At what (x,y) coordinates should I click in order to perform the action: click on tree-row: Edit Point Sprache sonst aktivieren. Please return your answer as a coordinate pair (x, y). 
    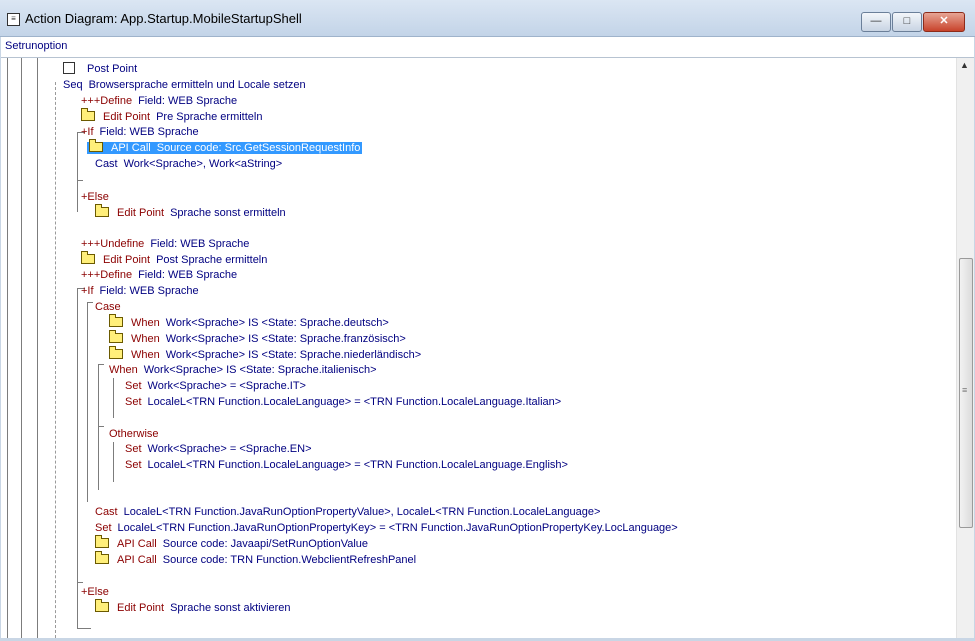
    Looking at the image, I should click on (193, 607).